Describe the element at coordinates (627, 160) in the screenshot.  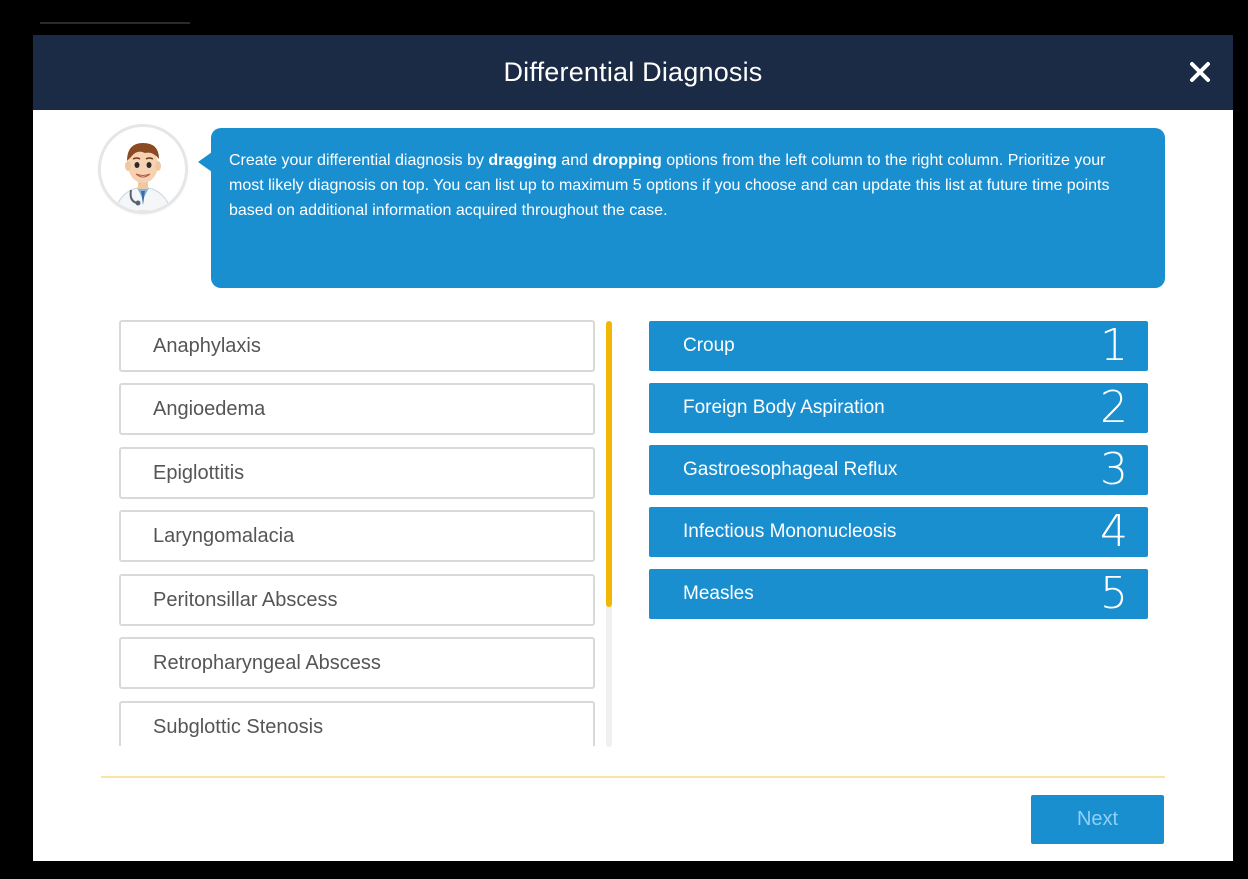
I see `instructions-bold-dropping: dropping` at that location.